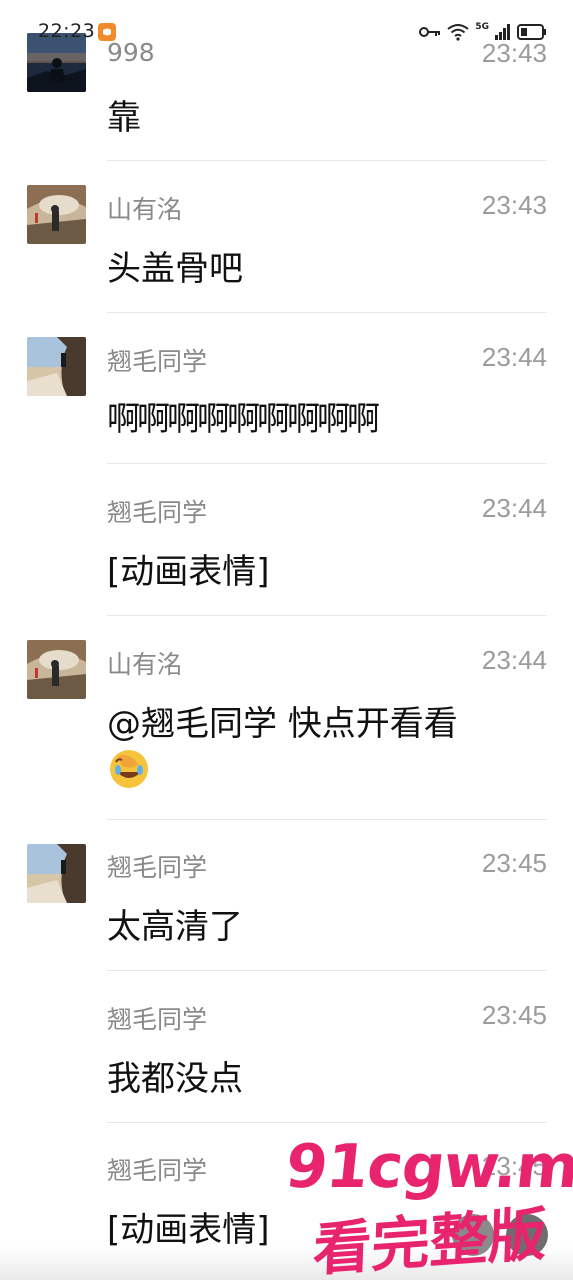 The height and width of the screenshot is (1287, 573). Describe the element at coordinates (482, 27) in the screenshot. I see `network-type: 5G` at that location.